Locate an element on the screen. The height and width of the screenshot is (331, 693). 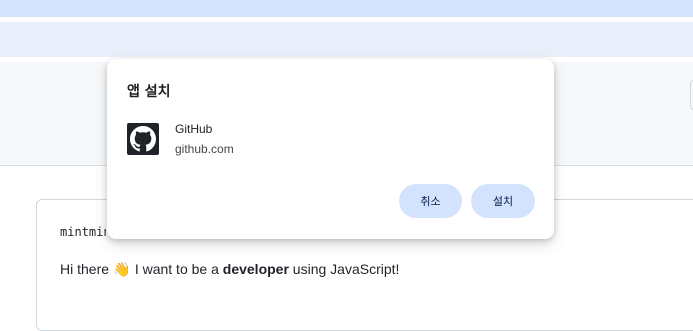
browser-tabstrip is located at coordinates (346, 8).